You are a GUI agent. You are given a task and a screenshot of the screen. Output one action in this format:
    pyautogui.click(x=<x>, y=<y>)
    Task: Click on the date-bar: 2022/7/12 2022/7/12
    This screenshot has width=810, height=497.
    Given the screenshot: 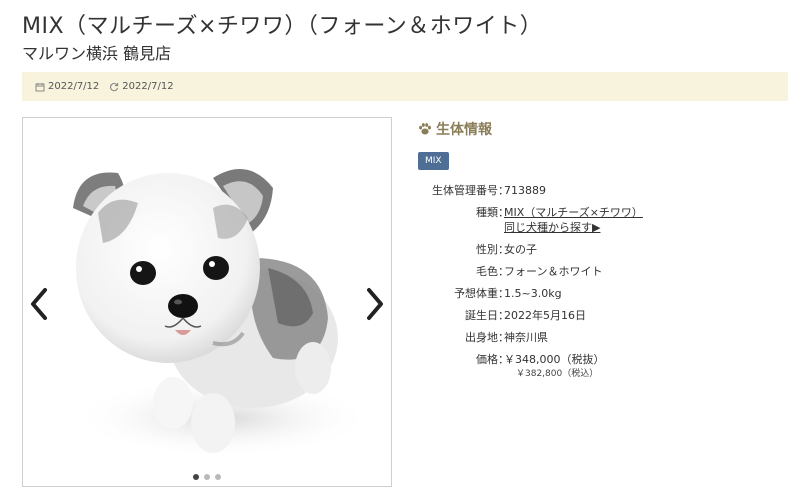 What is the action you would take?
    pyautogui.click(x=405, y=86)
    